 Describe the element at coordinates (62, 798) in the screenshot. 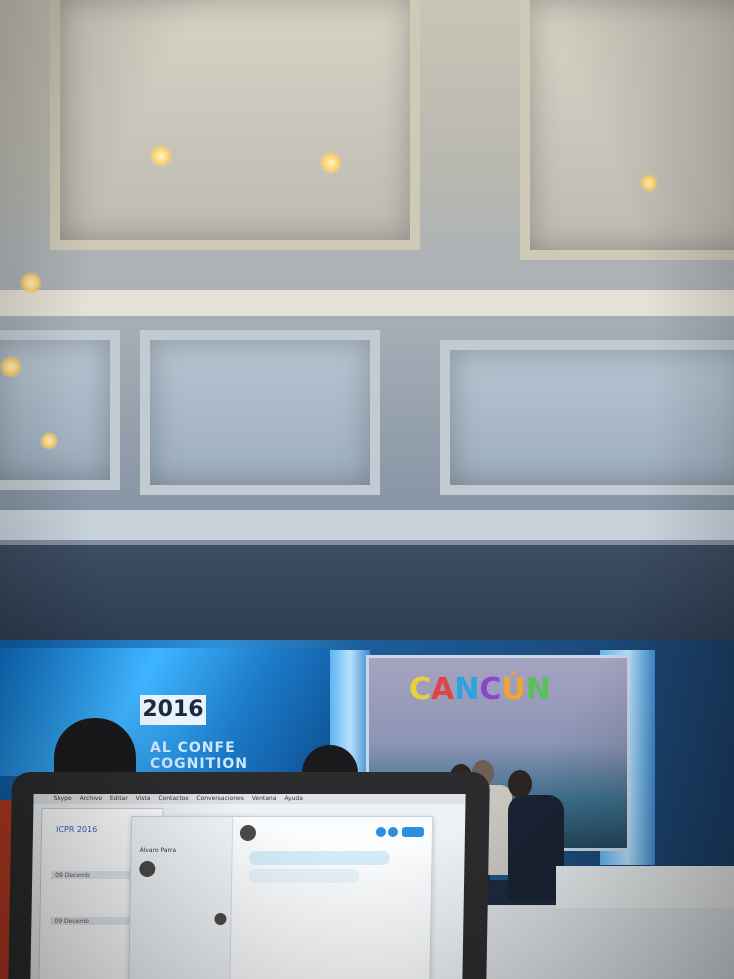

I see `menu-item: Skype` at that location.